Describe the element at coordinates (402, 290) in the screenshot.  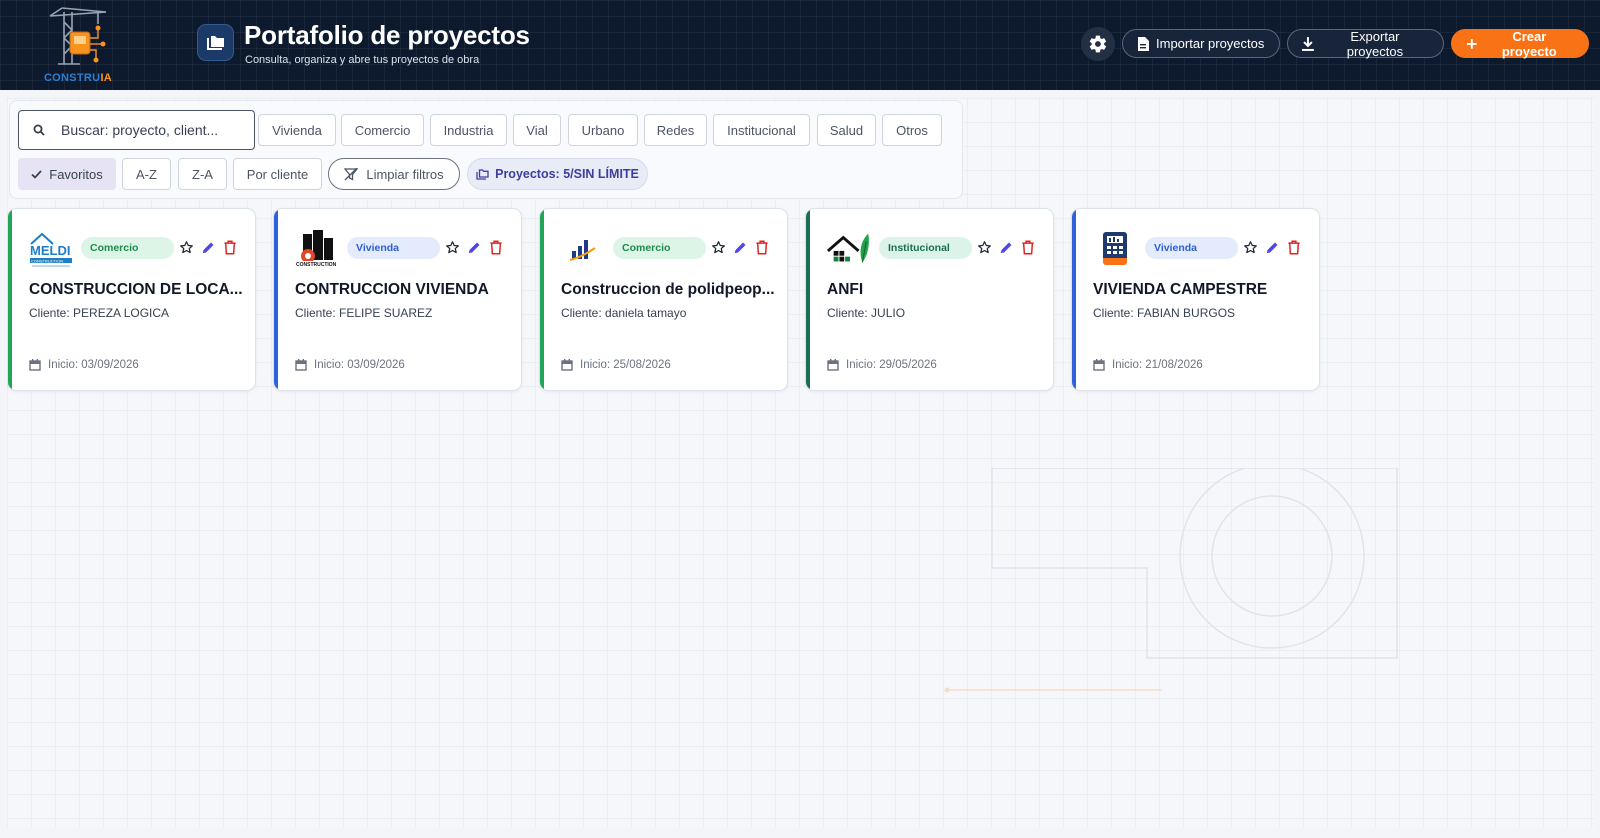
I see `project-name: CONTRUCCION VIVIENDA` at that location.